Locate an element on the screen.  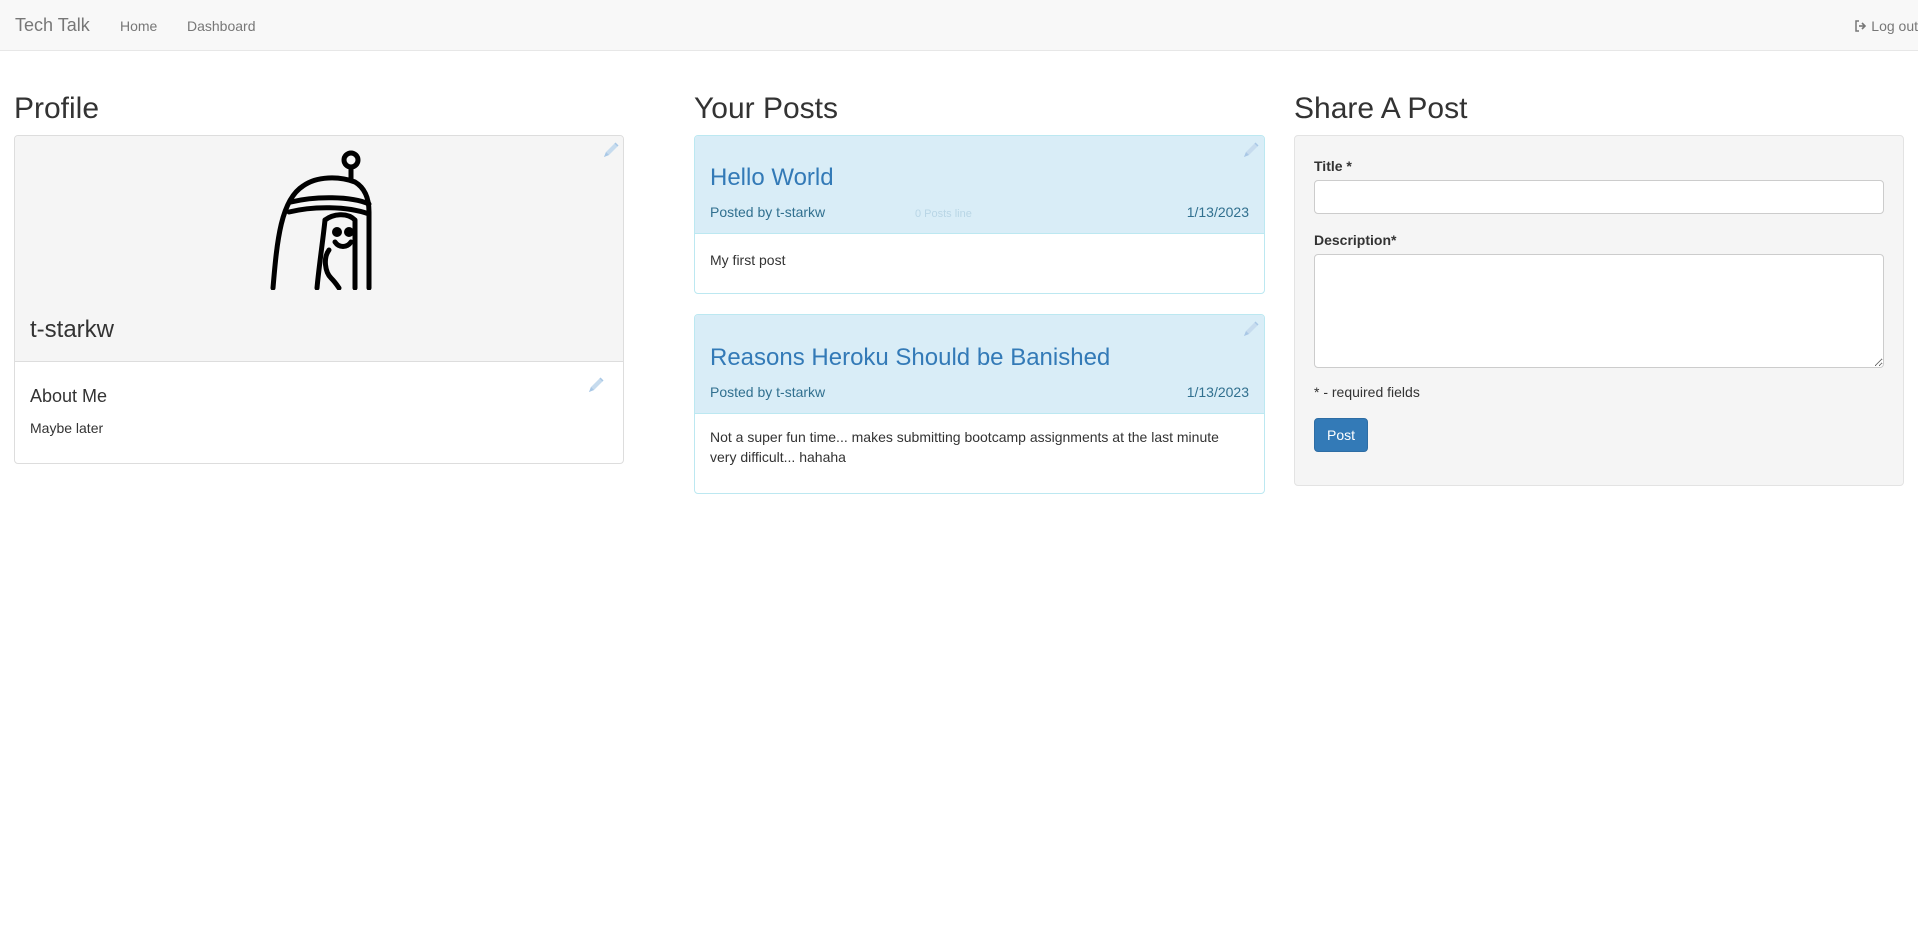
post-title-link: Hello World is located at coordinates (772, 178).